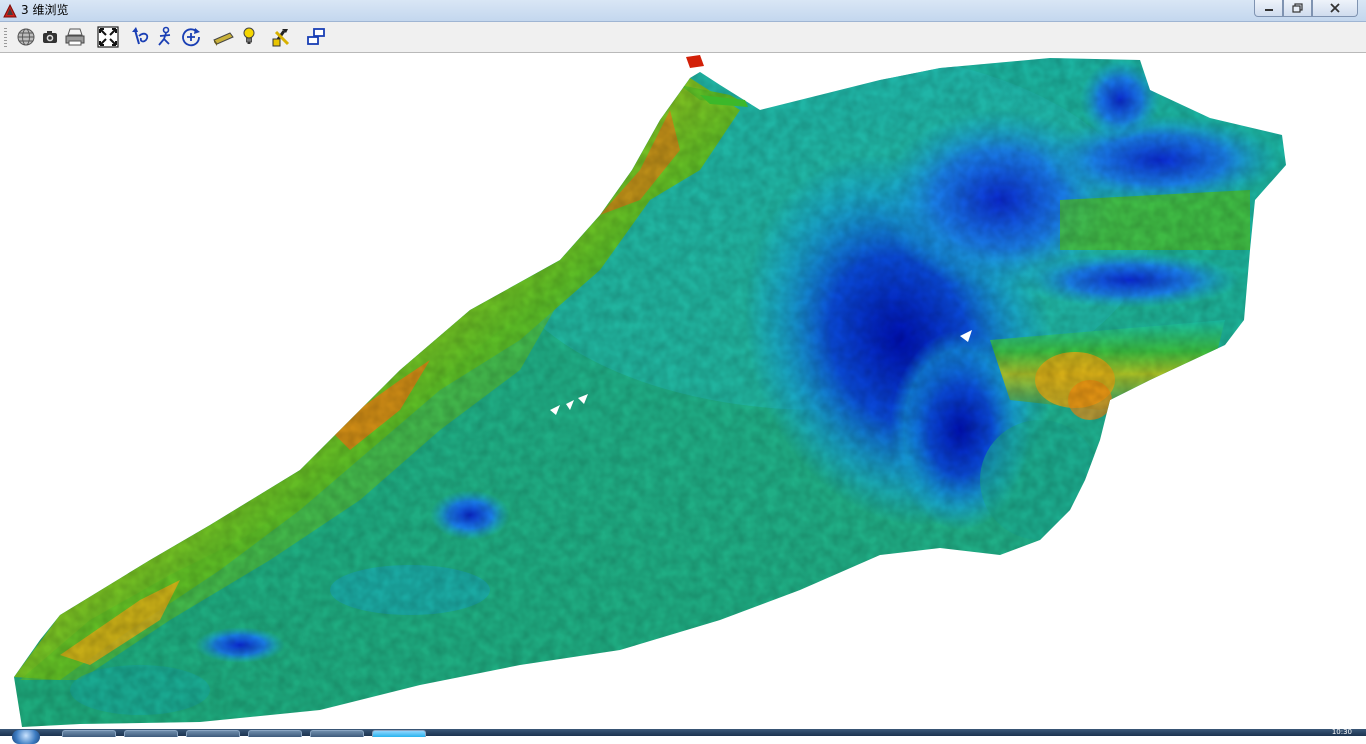 The width and height of the screenshot is (1366, 744). I want to click on tools-icon, so click(281, 38).